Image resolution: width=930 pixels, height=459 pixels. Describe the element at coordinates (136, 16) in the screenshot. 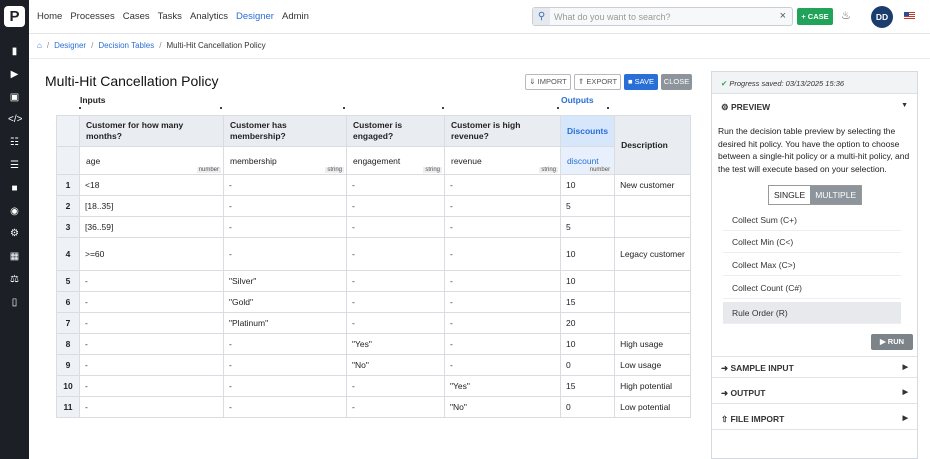

I see `nav-cases: Cases` at that location.